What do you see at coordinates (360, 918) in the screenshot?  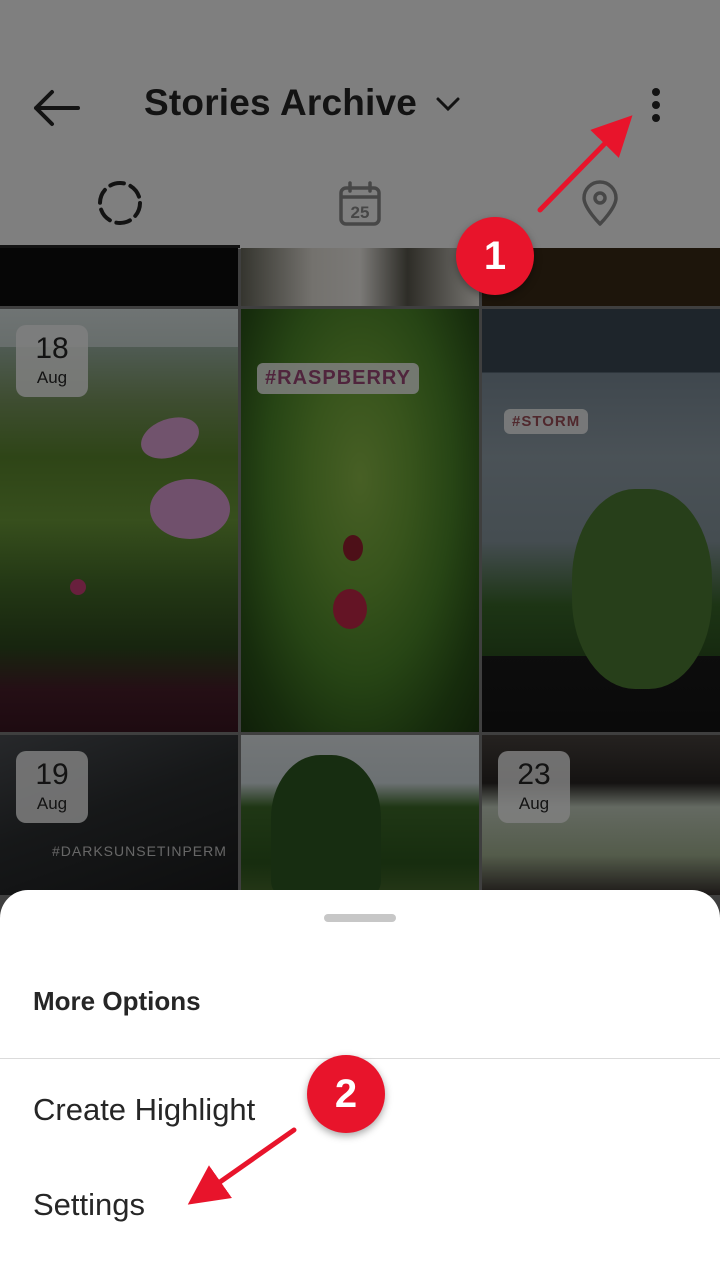 I see `sheet-drag-handle` at bounding box center [360, 918].